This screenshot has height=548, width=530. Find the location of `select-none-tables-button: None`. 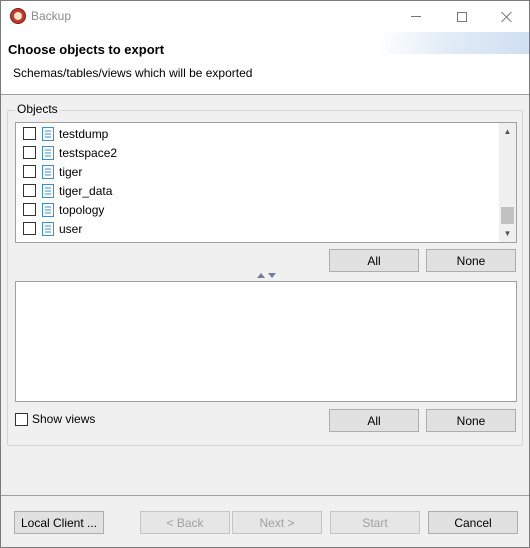

select-none-tables-button: None is located at coordinates (471, 420).